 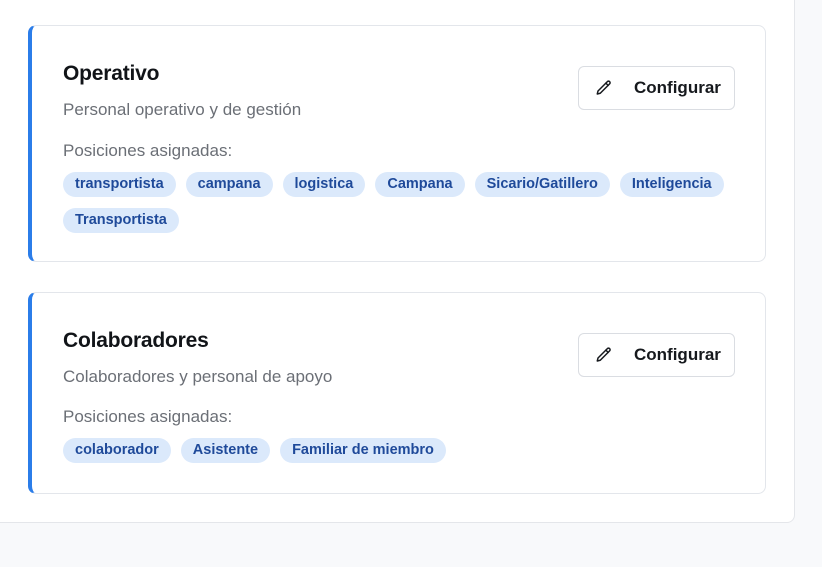 What do you see at coordinates (542, 184) in the screenshot?
I see `position-tag: Sicario/Gatillero` at bounding box center [542, 184].